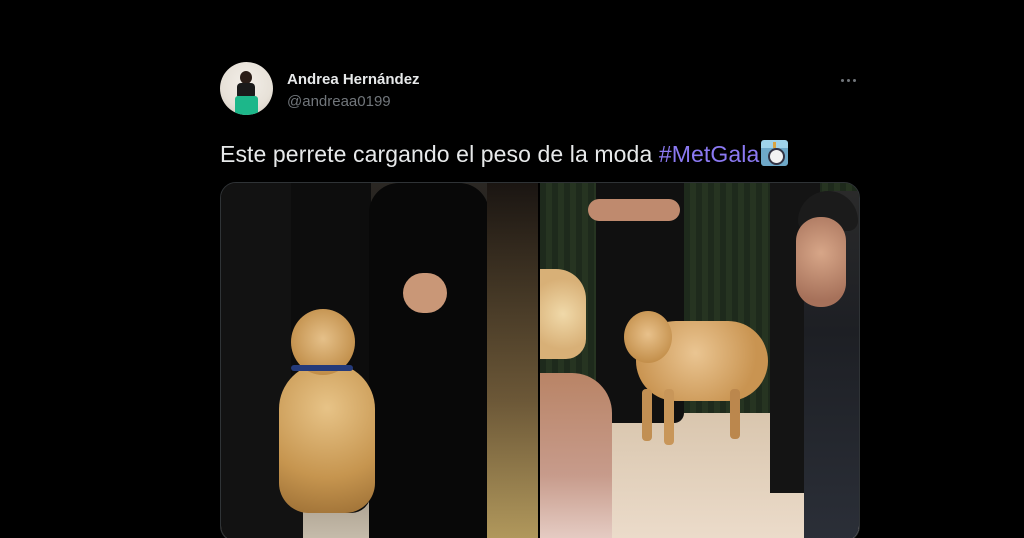 This screenshot has width=1024, height=538. Describe the element at coordinates (775, 153) in the screenshot. I see `camera-with-flash-icon` at that location.